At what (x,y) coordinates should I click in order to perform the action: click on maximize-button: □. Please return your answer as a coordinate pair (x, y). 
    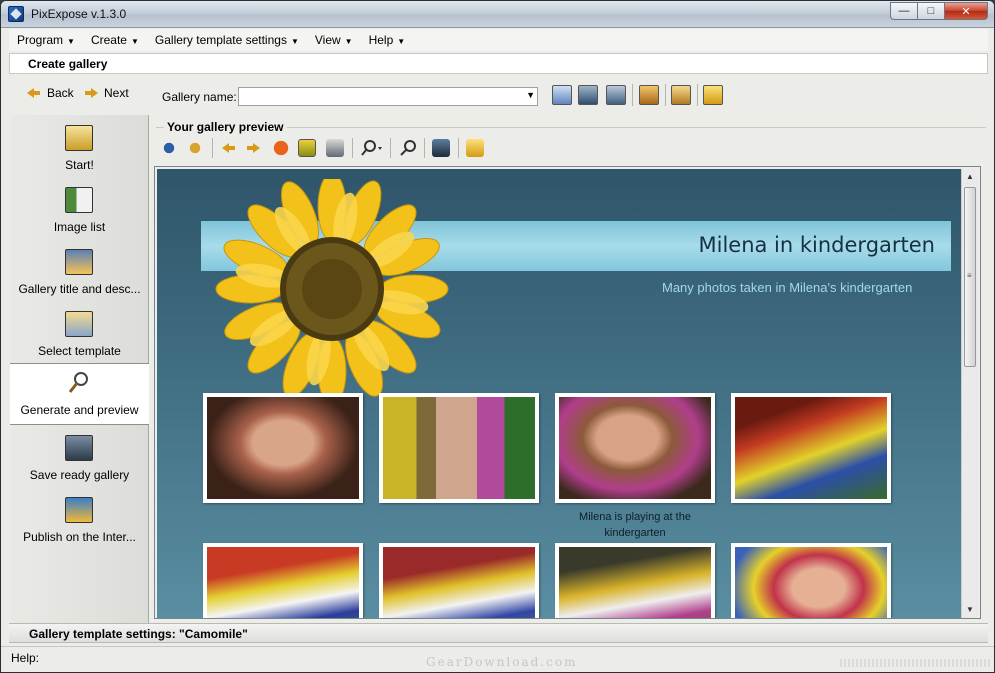
    Looking at the image, I should click on (930, 11).